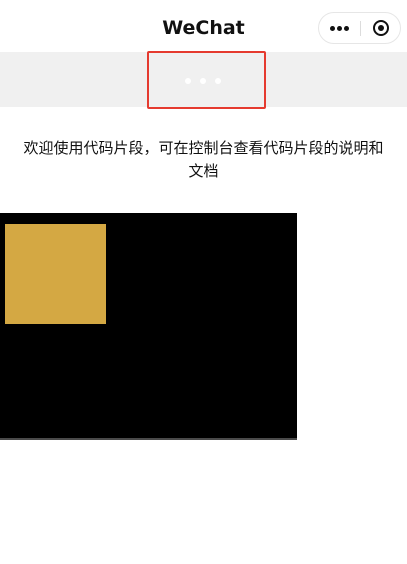  I want to click on gold-rectangle, so click(55, 274).